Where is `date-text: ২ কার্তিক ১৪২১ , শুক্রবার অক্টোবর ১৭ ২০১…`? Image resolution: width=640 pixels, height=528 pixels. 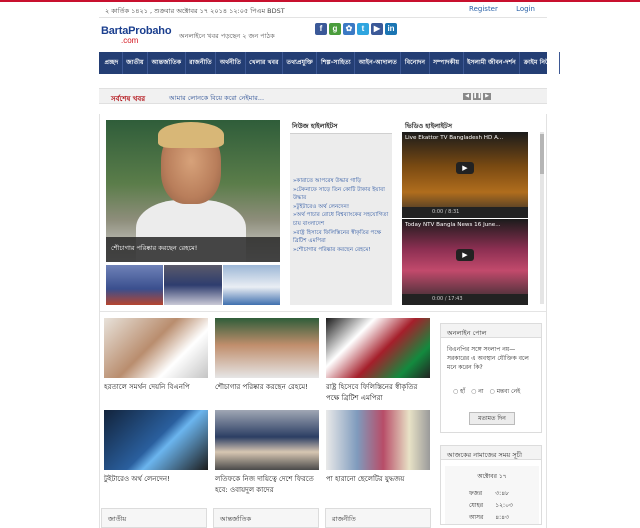
date-text: ২ কার্তিক ১৪২১ , শুক্রবার অক্টোবর ১৭ ২০১… is located at coordinates (195, 11).